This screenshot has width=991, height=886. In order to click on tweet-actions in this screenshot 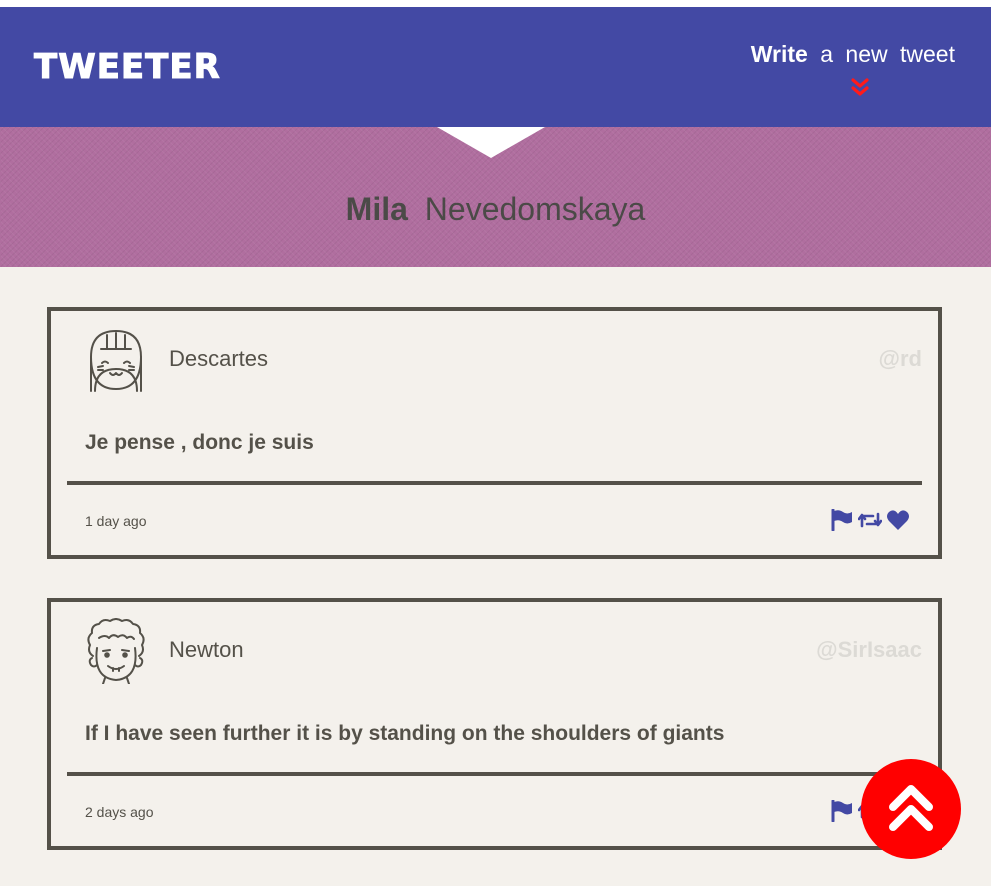, I will do `click(870, 520)`.